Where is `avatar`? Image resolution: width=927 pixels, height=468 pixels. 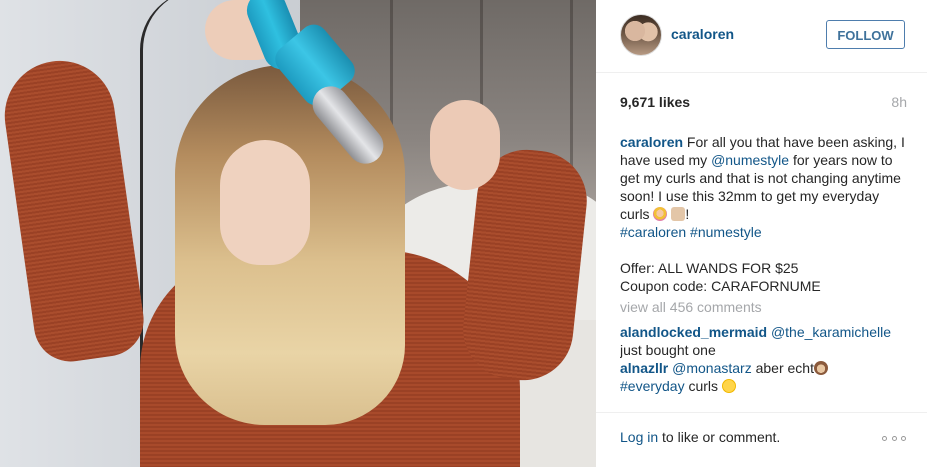
avatar is located at coordinates (641, 35).